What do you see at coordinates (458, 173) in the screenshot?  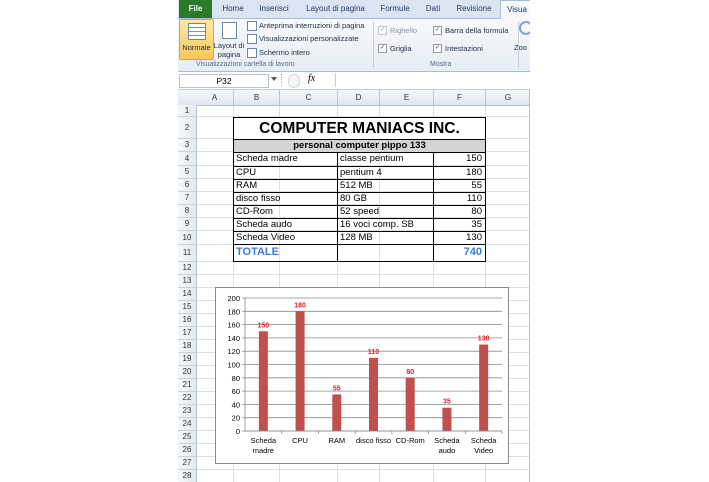 I see `item-price-cell: 180` at bounding box center [458, 173].